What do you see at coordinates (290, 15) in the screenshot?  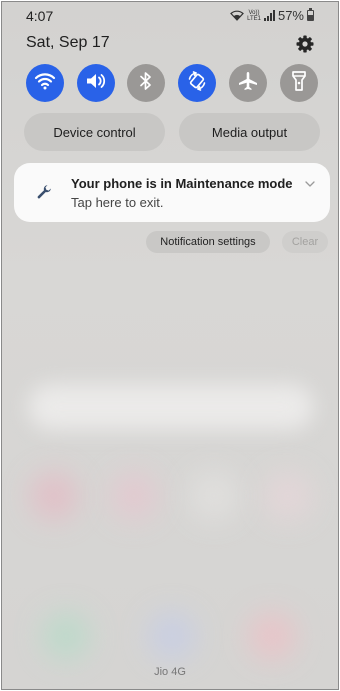 I see `battery-percent: 57%` at bounding box center [290, 15].